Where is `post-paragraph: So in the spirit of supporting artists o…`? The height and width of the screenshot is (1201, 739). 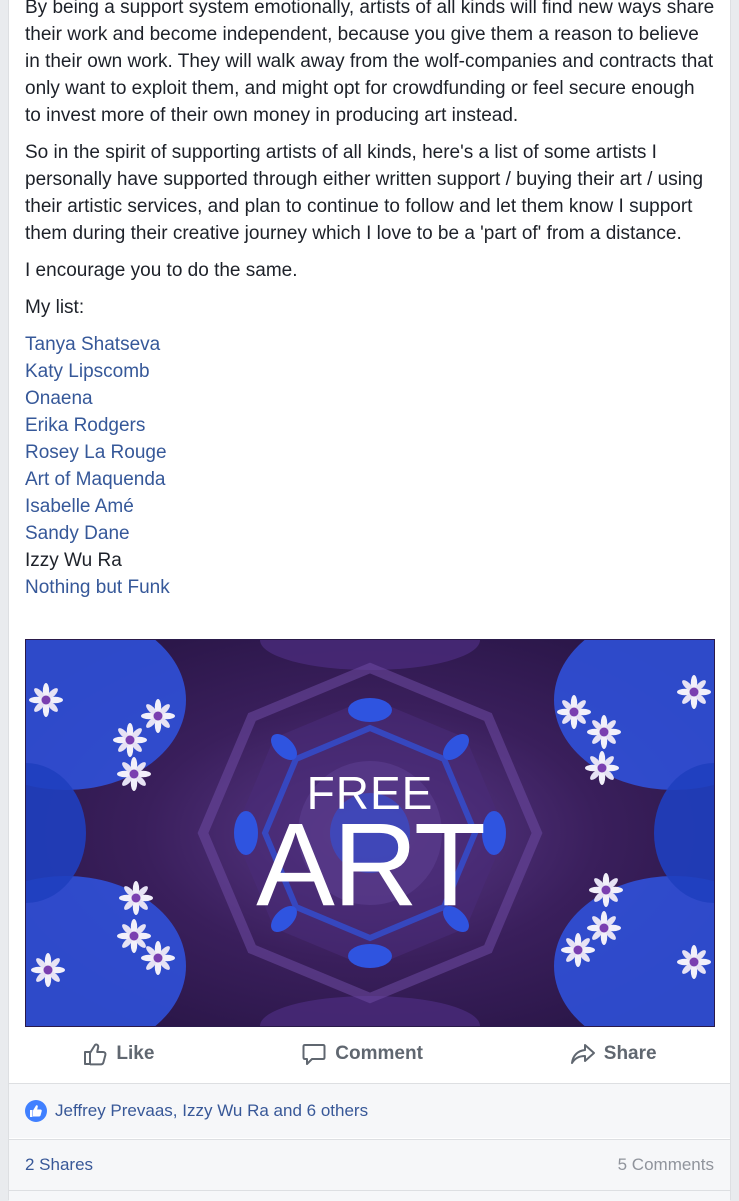 post-paragraph: So in the spirit of supporting artists o… is located at coordinates (364, 193).